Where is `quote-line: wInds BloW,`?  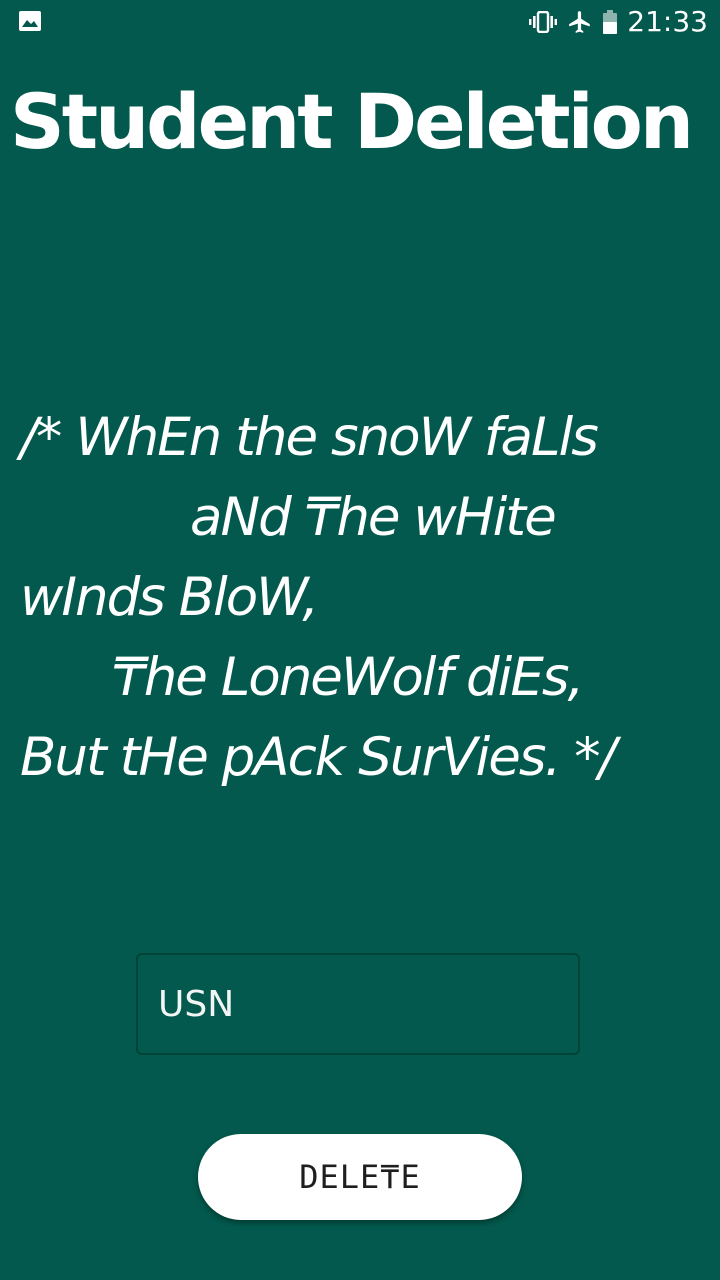
quote-line: wInds BloW, is located at coordinates (169, 597).